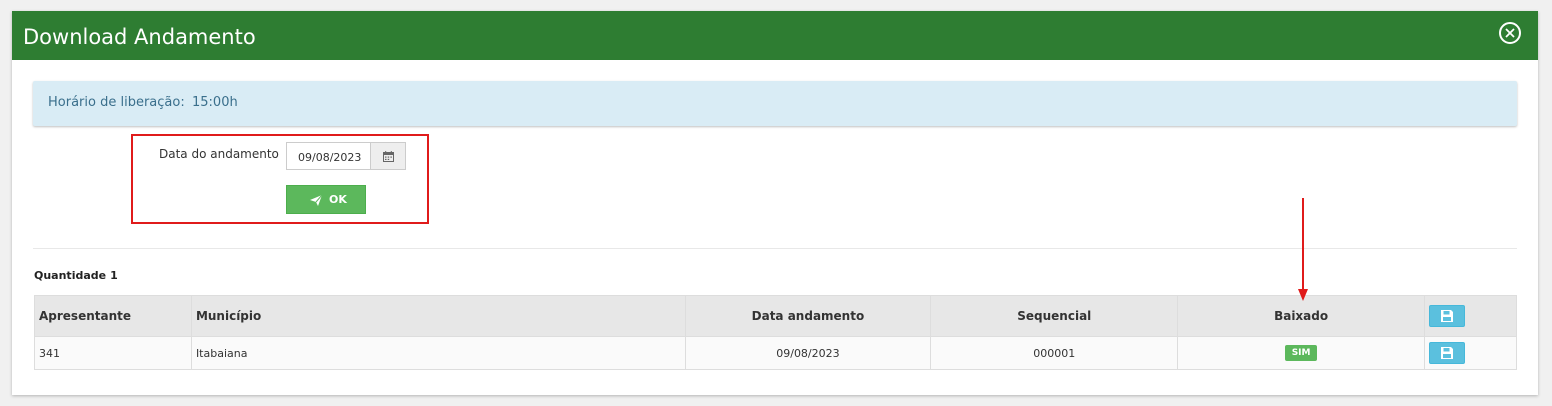 This screenshot has width=1552, height=406. What do you see at coordinates (116, 102) in the screenshot?
I see `release-time-label: Horário de liberação:` at bounding box center [116, 102].